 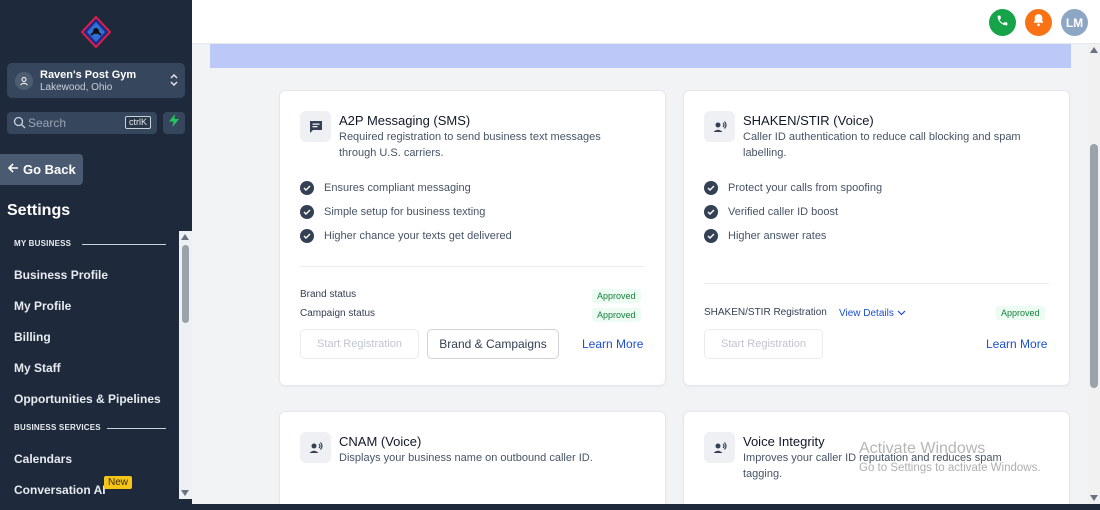 What do you see at coordinates (43, 243) in the screenshot?
I see `section-my-business: MY BUSINESS` at bounding box center [43, 243].